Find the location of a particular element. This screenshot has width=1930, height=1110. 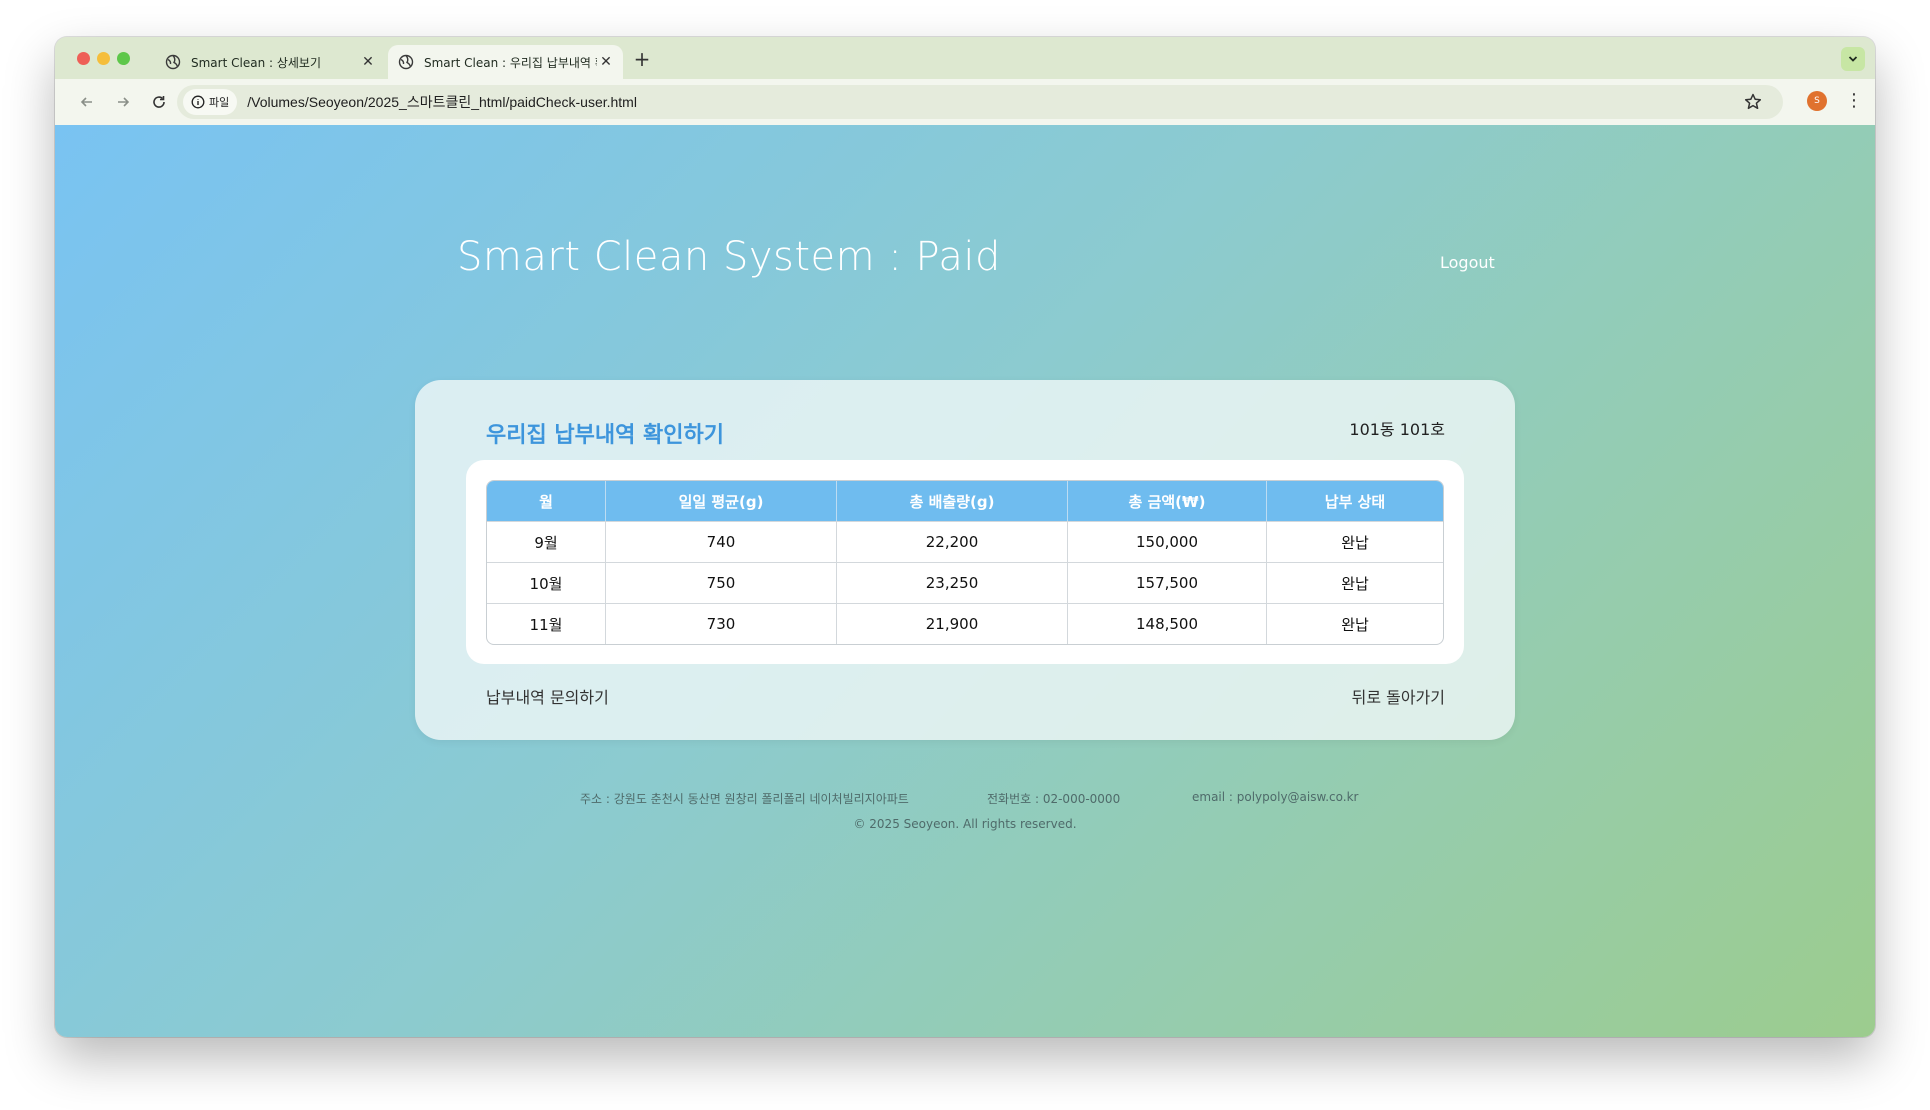

column-header: 월 is located at coordinates (546, 501).